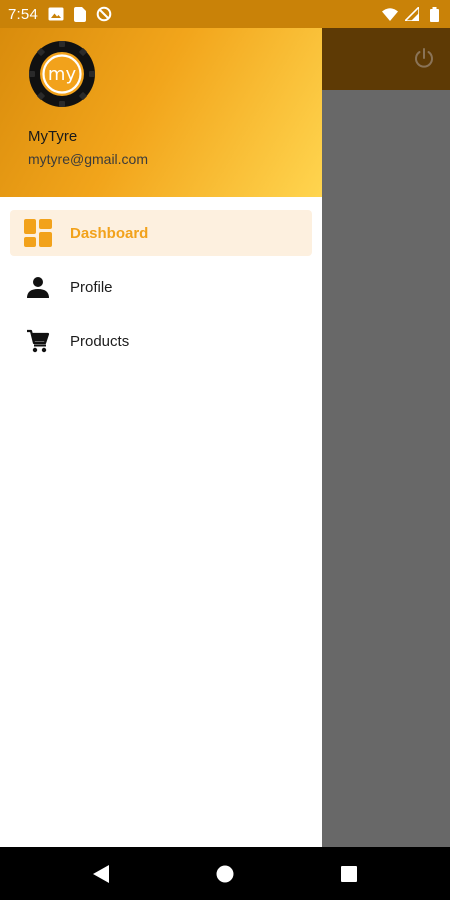 This screenshot has width=450, height=900. Describe the element at coordinates (390, 14) in the screenshot. I see `wifi-icon` at that location.